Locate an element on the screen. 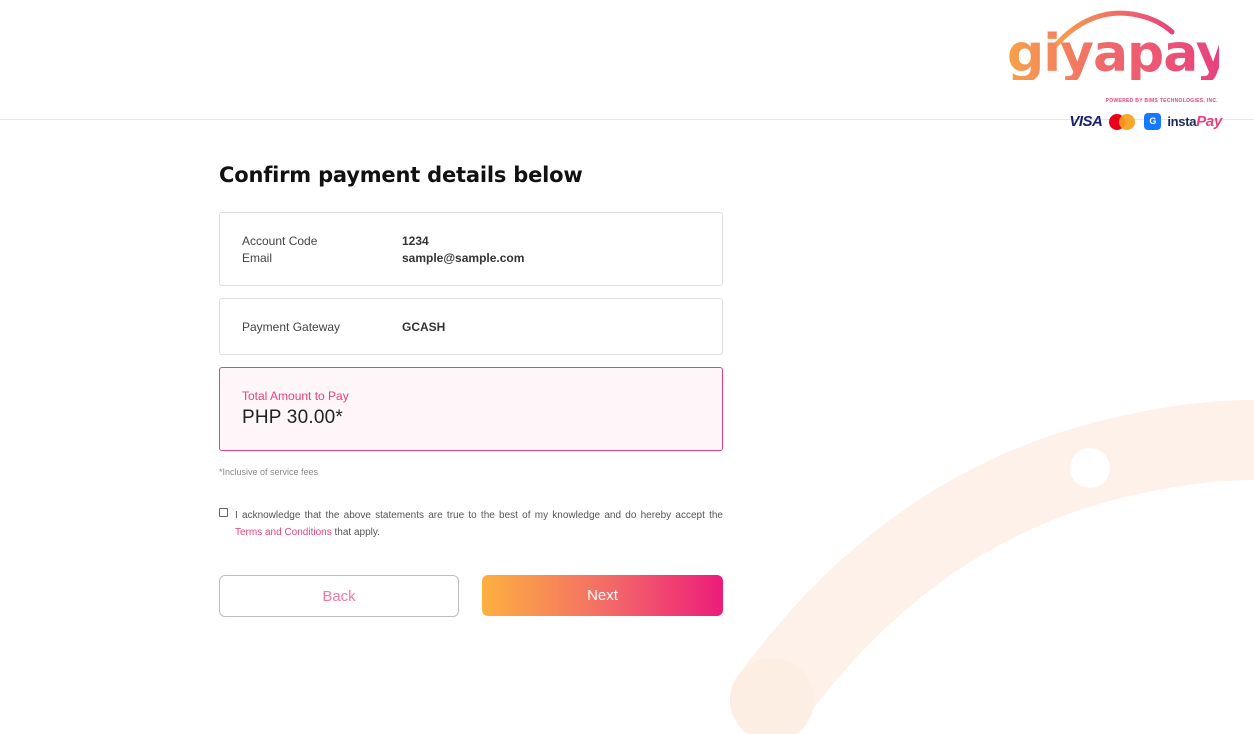  account-code-value: 1234 is located at coordinates (415, 241).